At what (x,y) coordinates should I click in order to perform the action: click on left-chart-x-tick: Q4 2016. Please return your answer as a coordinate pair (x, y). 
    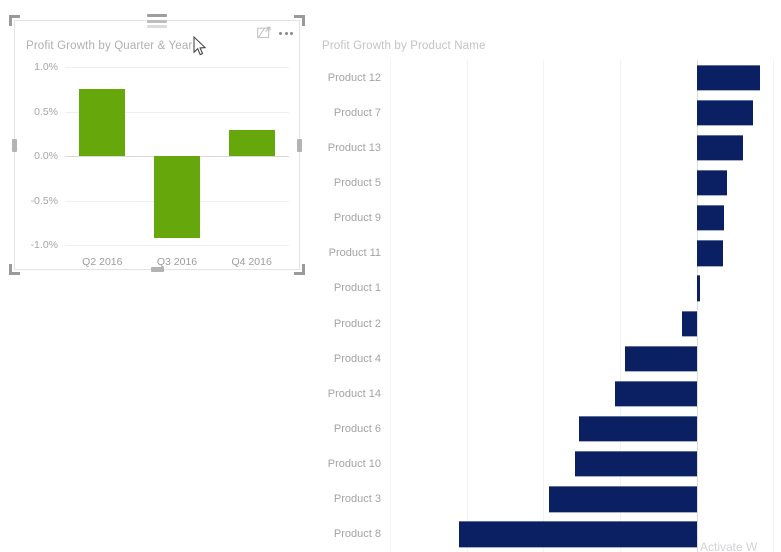
    Looking at the image, I should click on (251, 262).